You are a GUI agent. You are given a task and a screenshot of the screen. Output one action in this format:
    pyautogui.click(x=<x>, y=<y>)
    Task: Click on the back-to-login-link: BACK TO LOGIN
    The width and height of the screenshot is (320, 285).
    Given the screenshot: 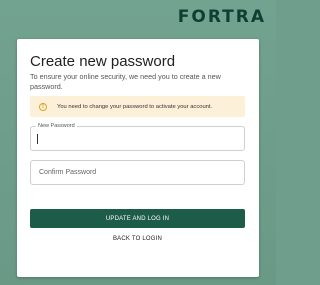 What is the action you would take?
    pyautogui.click(x=137, y=239)
    